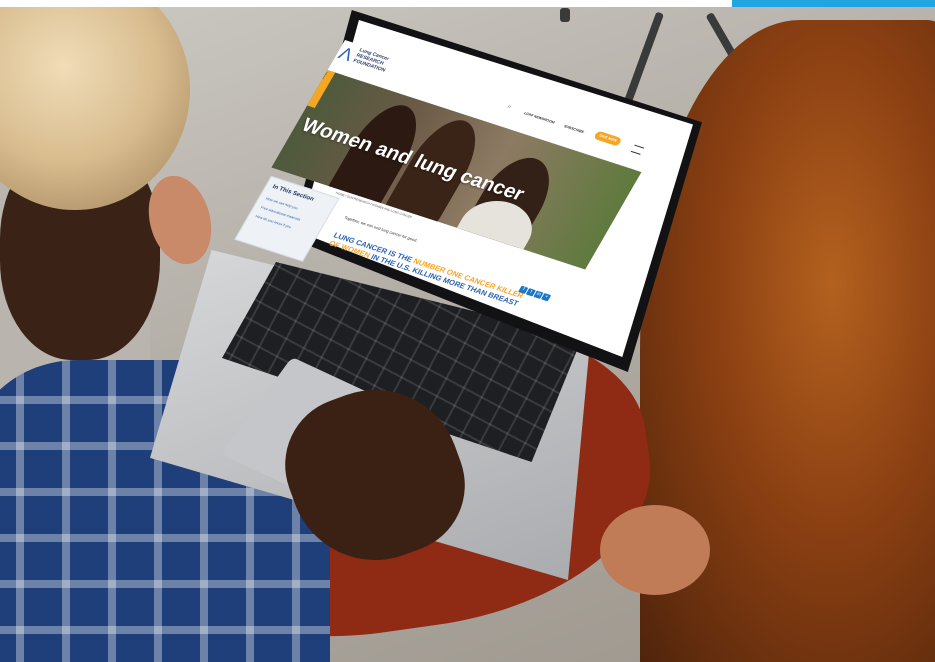 Image resolution: width=935 pixels, height=662 pixels. I want to click on lead-text: IN THE U.S. KILLING MORE THAN BREAST, so click(444, 279).